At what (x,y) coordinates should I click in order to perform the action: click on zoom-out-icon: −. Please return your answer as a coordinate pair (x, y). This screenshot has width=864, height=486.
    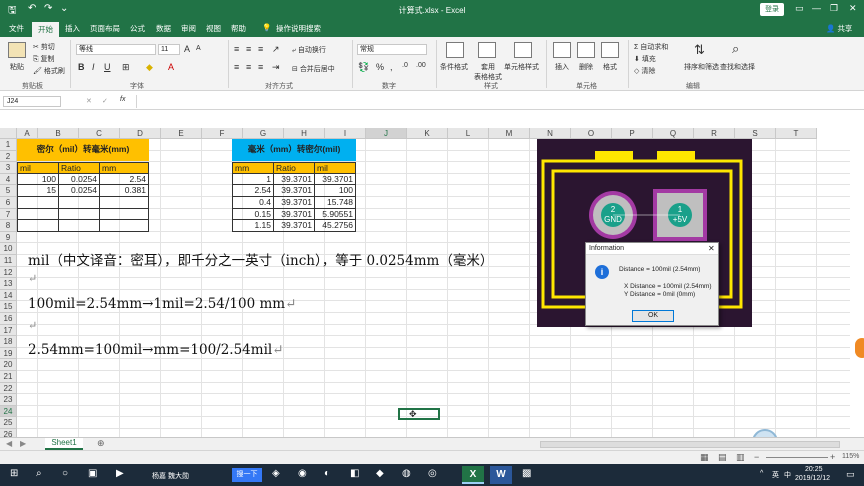
    Looking at the image, I should click on (756, 457).